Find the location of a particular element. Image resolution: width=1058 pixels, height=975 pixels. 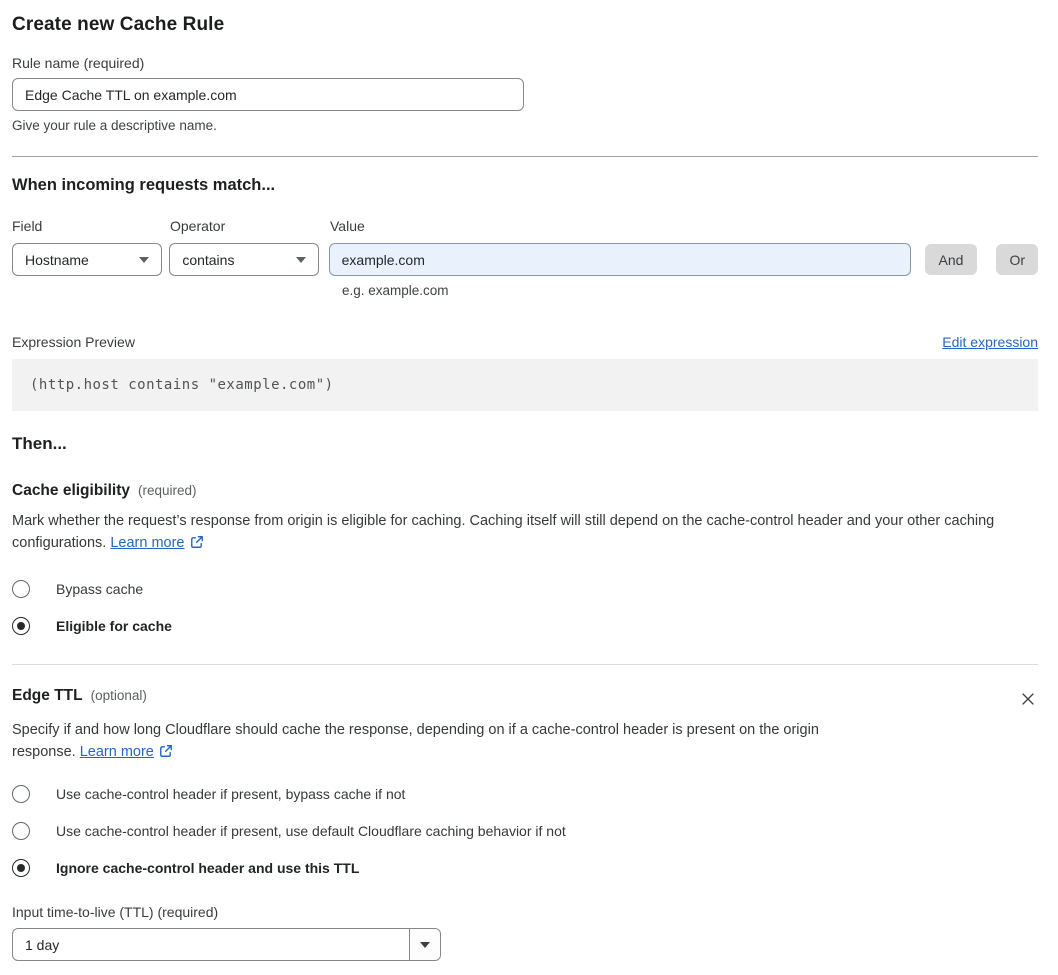

ttl-select: 1 day is located at coordinates (226, 944).